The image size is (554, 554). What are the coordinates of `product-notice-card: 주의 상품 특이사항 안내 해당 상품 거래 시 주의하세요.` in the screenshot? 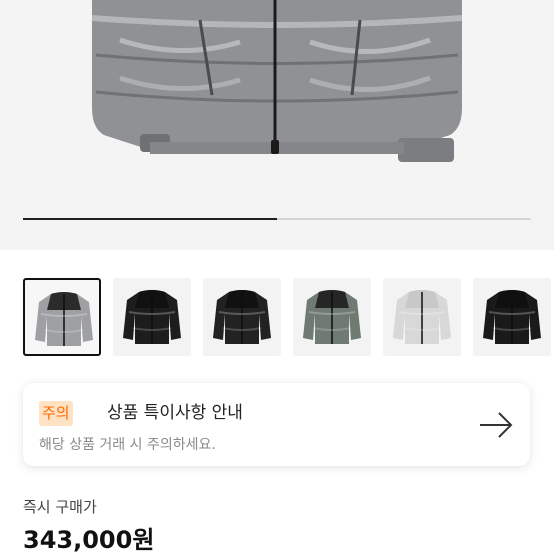 It's located at (276, 424).